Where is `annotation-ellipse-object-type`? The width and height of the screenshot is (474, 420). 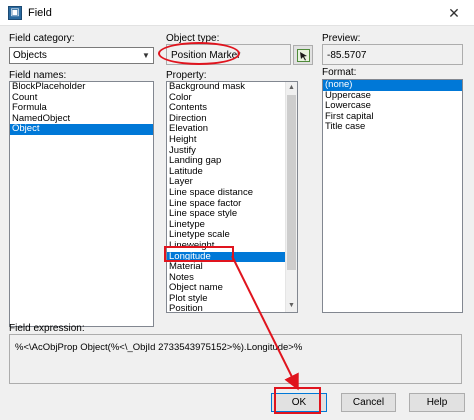 annotation-ellipse-object-type is located at coordinates (199, 53).